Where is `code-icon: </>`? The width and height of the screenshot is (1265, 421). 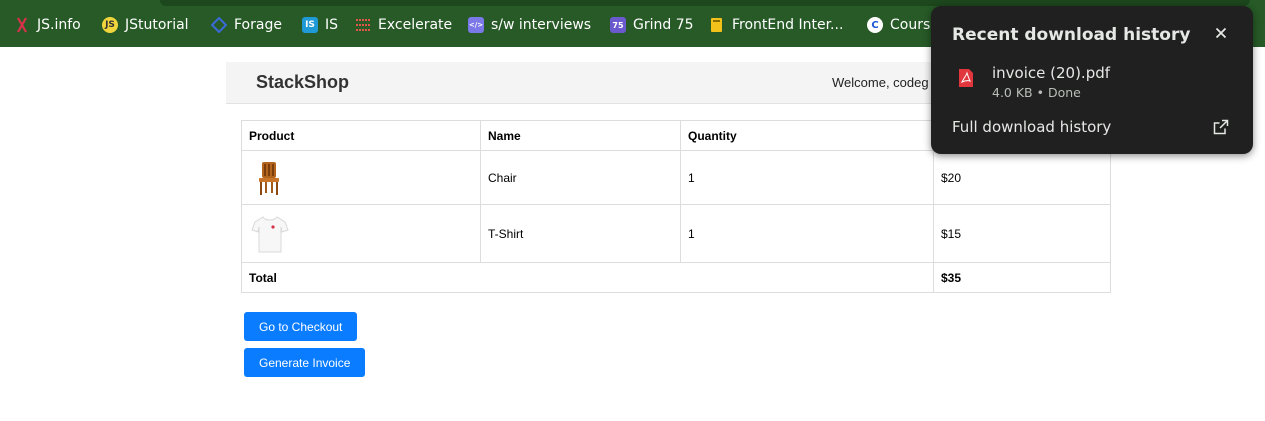 code-icon: </> is located at coordinates (476, 25).